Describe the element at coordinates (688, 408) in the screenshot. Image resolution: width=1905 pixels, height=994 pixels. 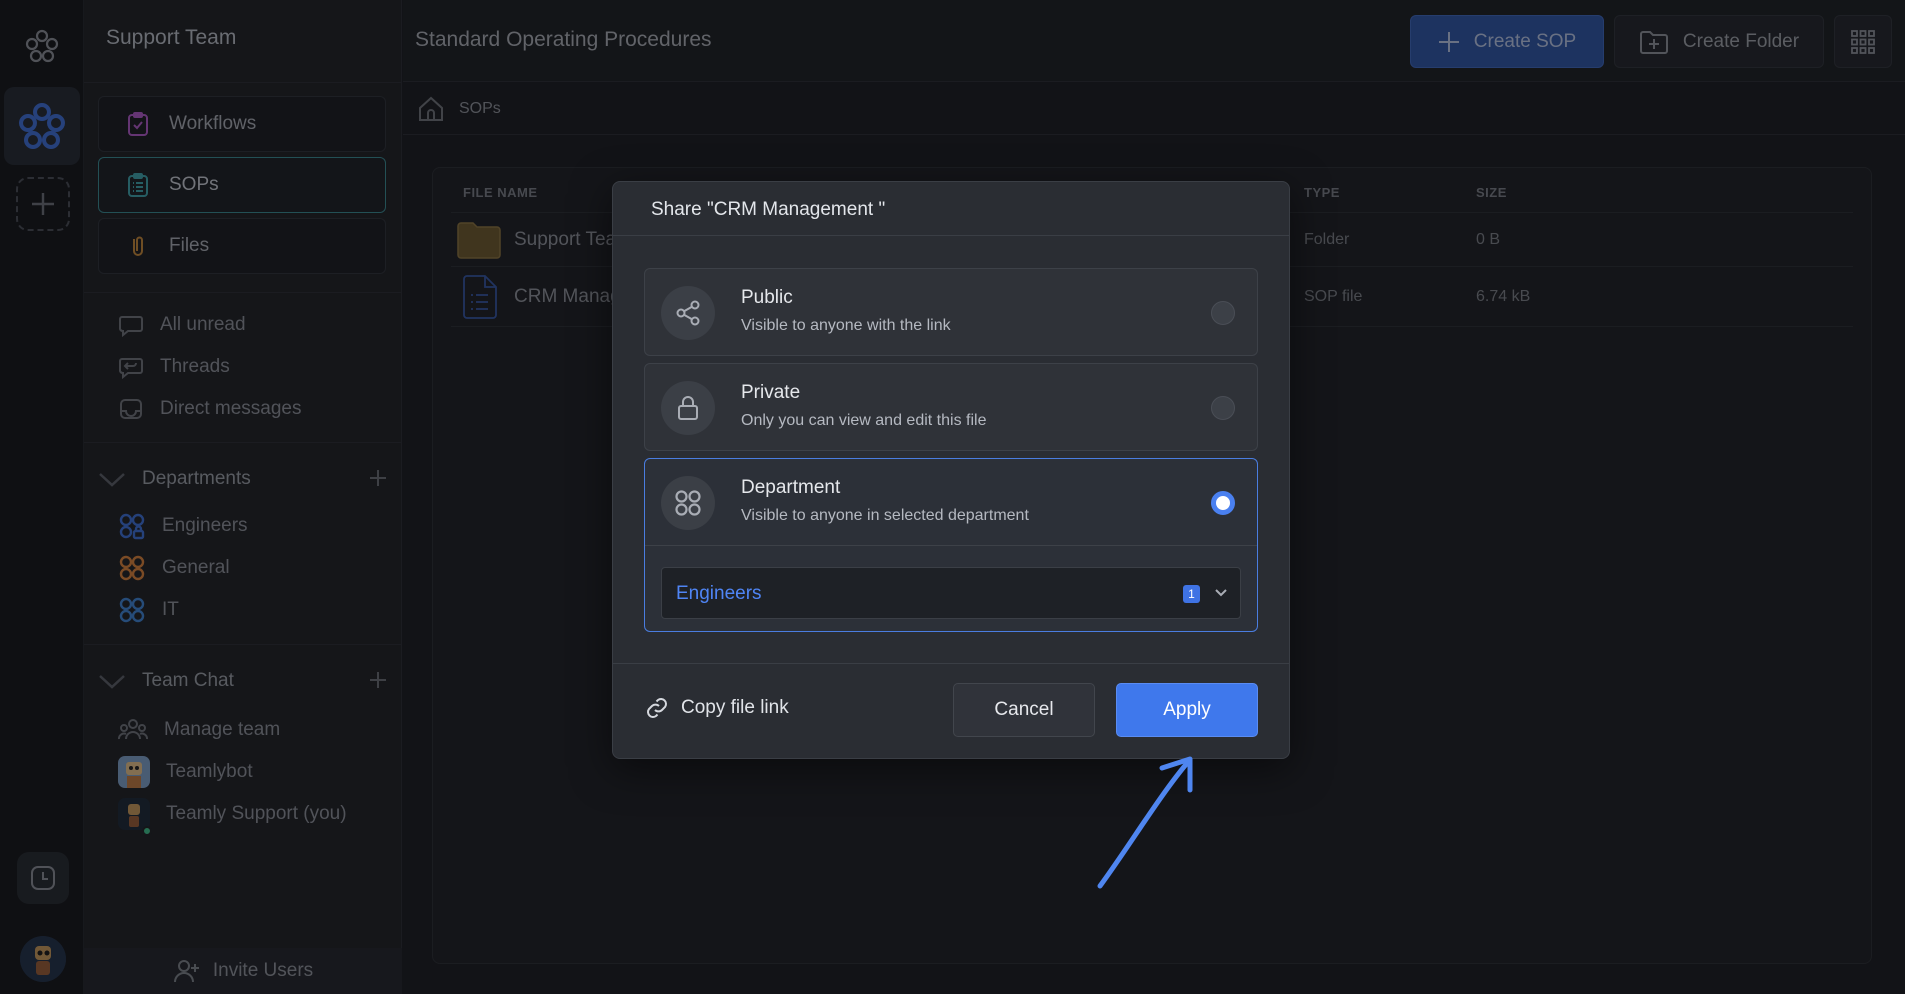
I see `lock-icon` at that location.